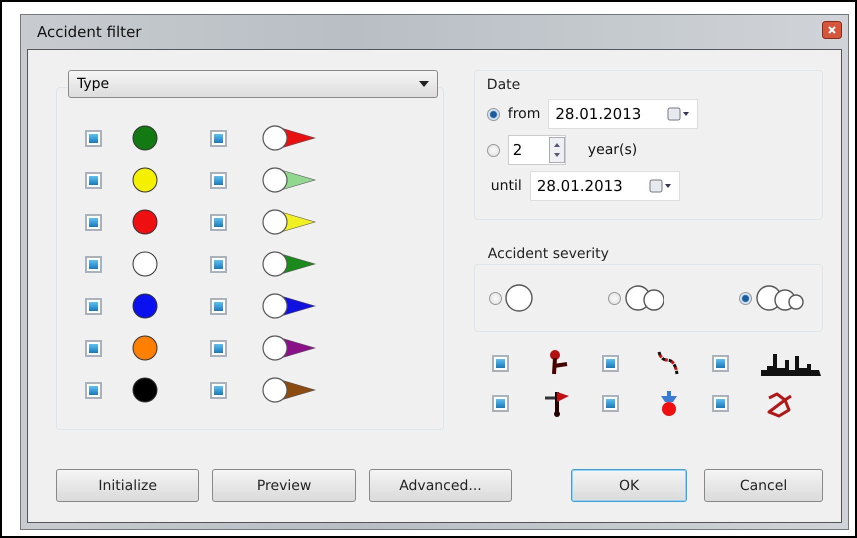 The image size is (857, 538). I want to click on group-title: Date, so click(504, 85).